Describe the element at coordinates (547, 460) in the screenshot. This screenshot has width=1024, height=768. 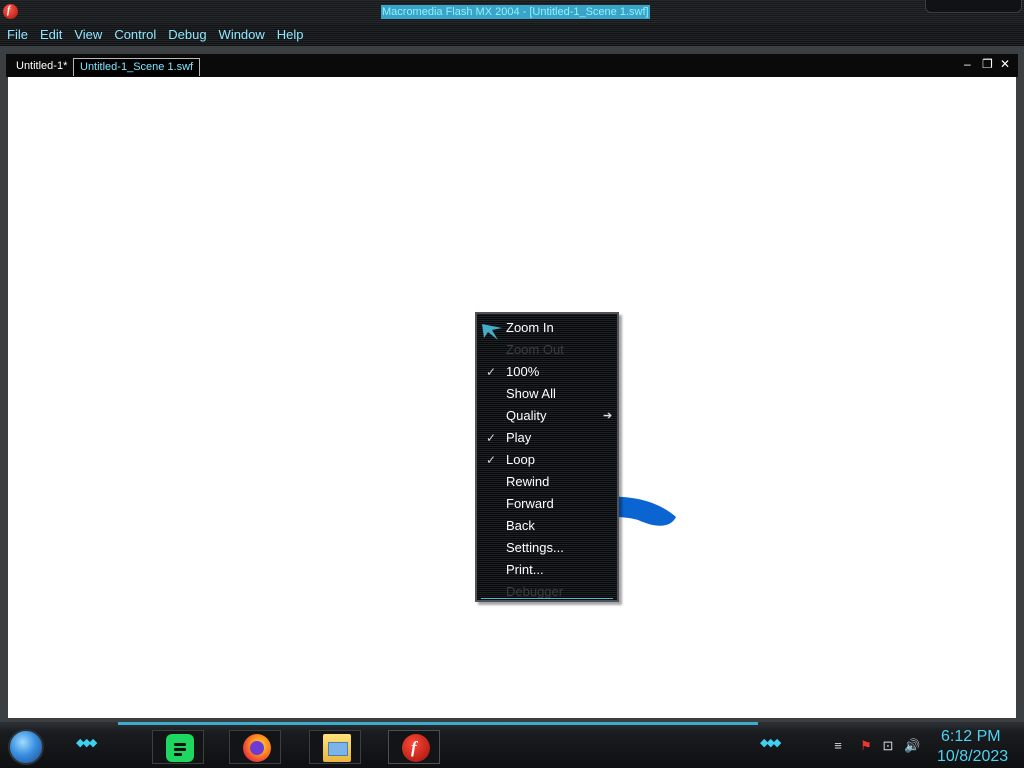
I see `context-menu-item: ✓ Loop` at that location.